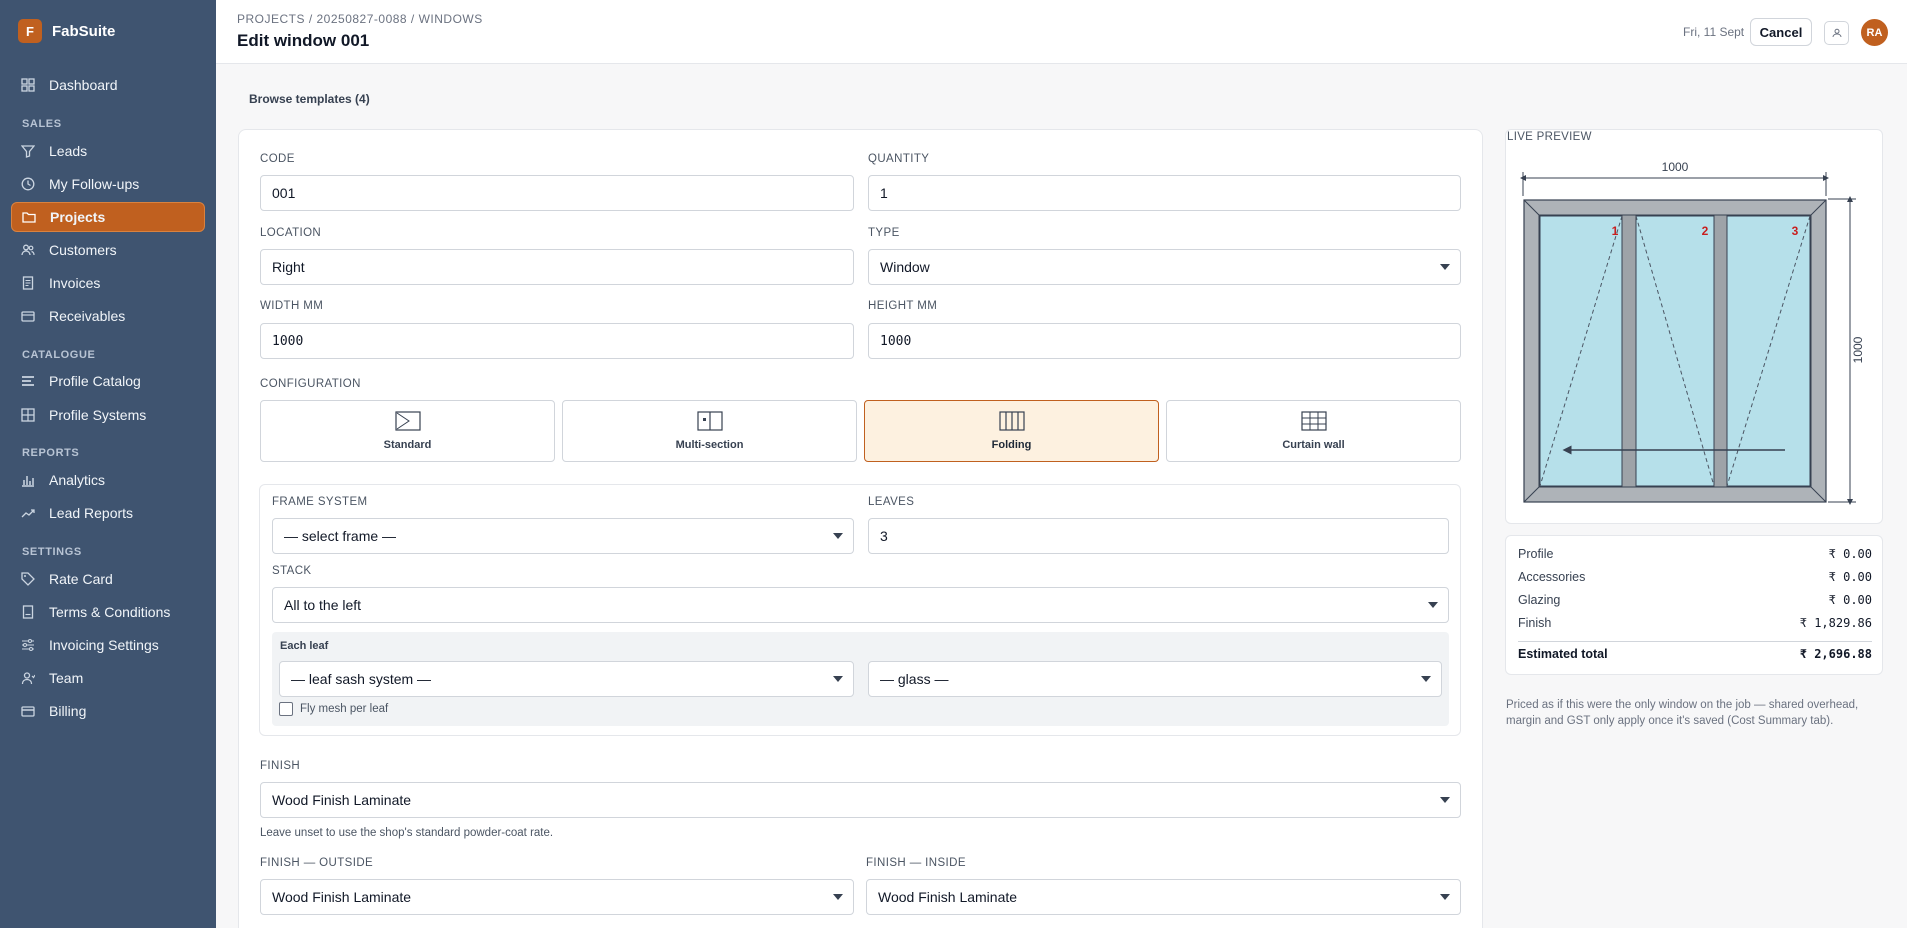 Image resolution: width=1907 pixels, height=928 pixels. I want to click on breadcrumb: PROJECTS / 20250827-0088 / WINDOWS, so click(360, 19).